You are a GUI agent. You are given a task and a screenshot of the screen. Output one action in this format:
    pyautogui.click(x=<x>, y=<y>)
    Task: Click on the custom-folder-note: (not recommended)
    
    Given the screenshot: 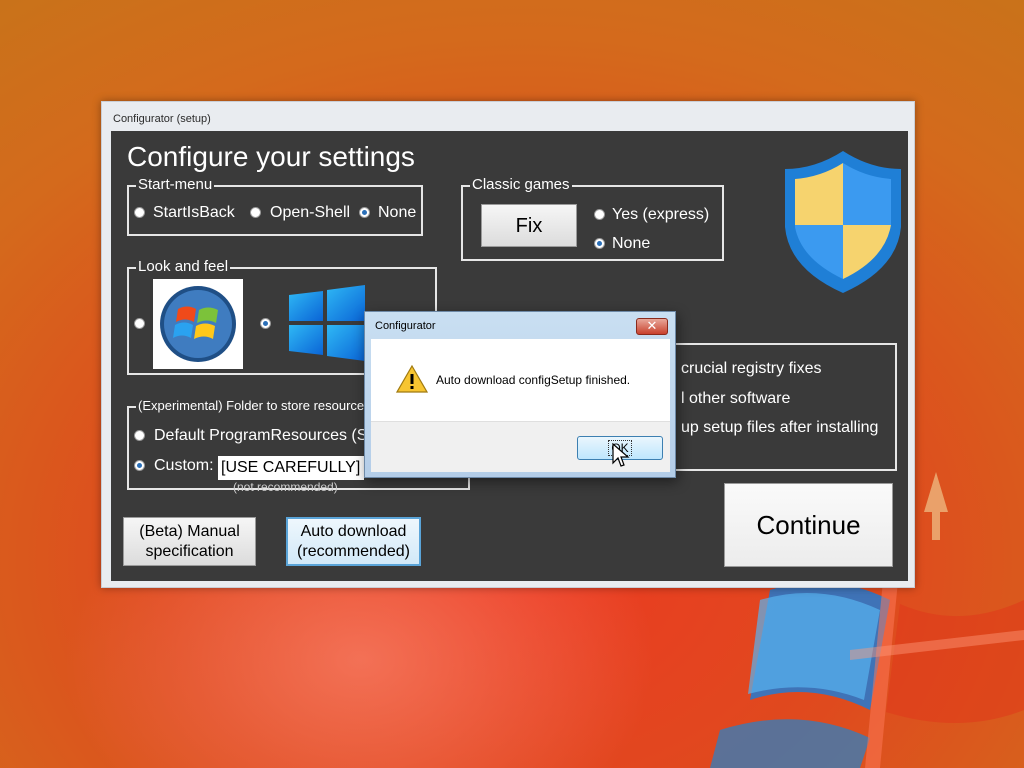 What is the action you would take?
    pyautogui.click(x=285, y=487)
    